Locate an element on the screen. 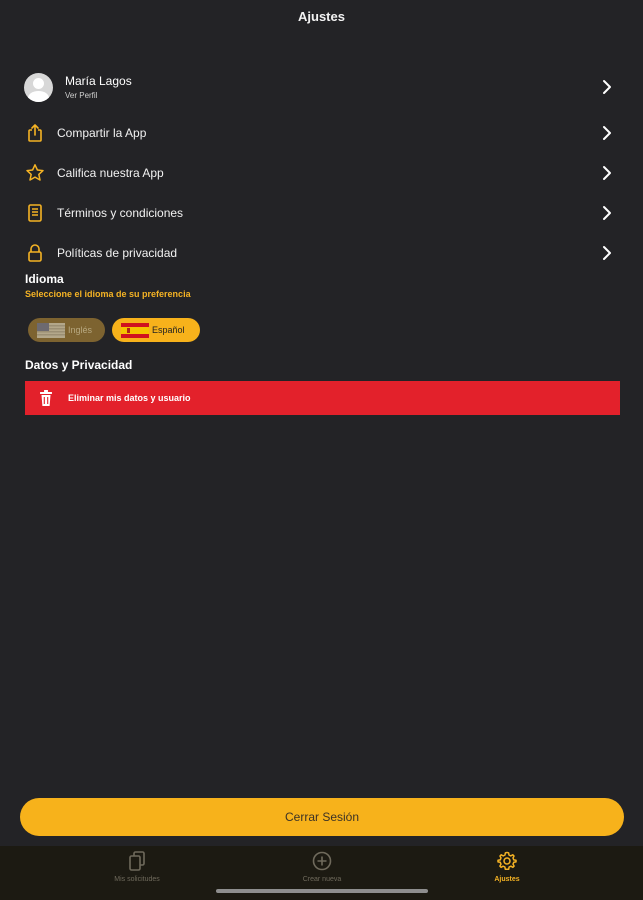 The height and width of the screenshot is (900, 643). documents-icon is located at coordinates (137, 861).